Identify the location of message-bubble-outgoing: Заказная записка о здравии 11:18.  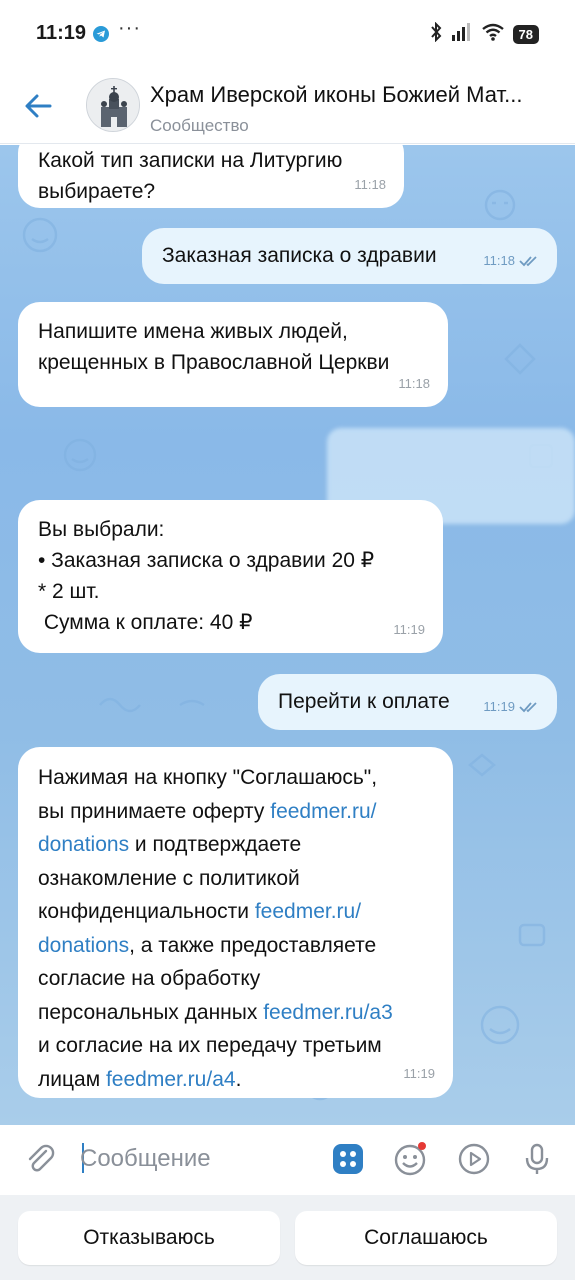
(349, 256).